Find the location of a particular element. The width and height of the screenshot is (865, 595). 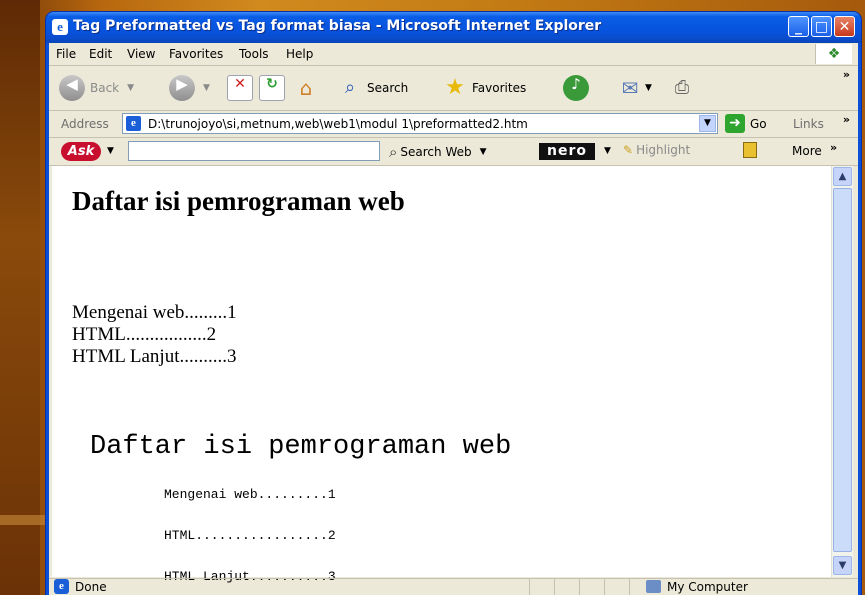

print-icon: ⎙ is located at coordinates (682, 87).